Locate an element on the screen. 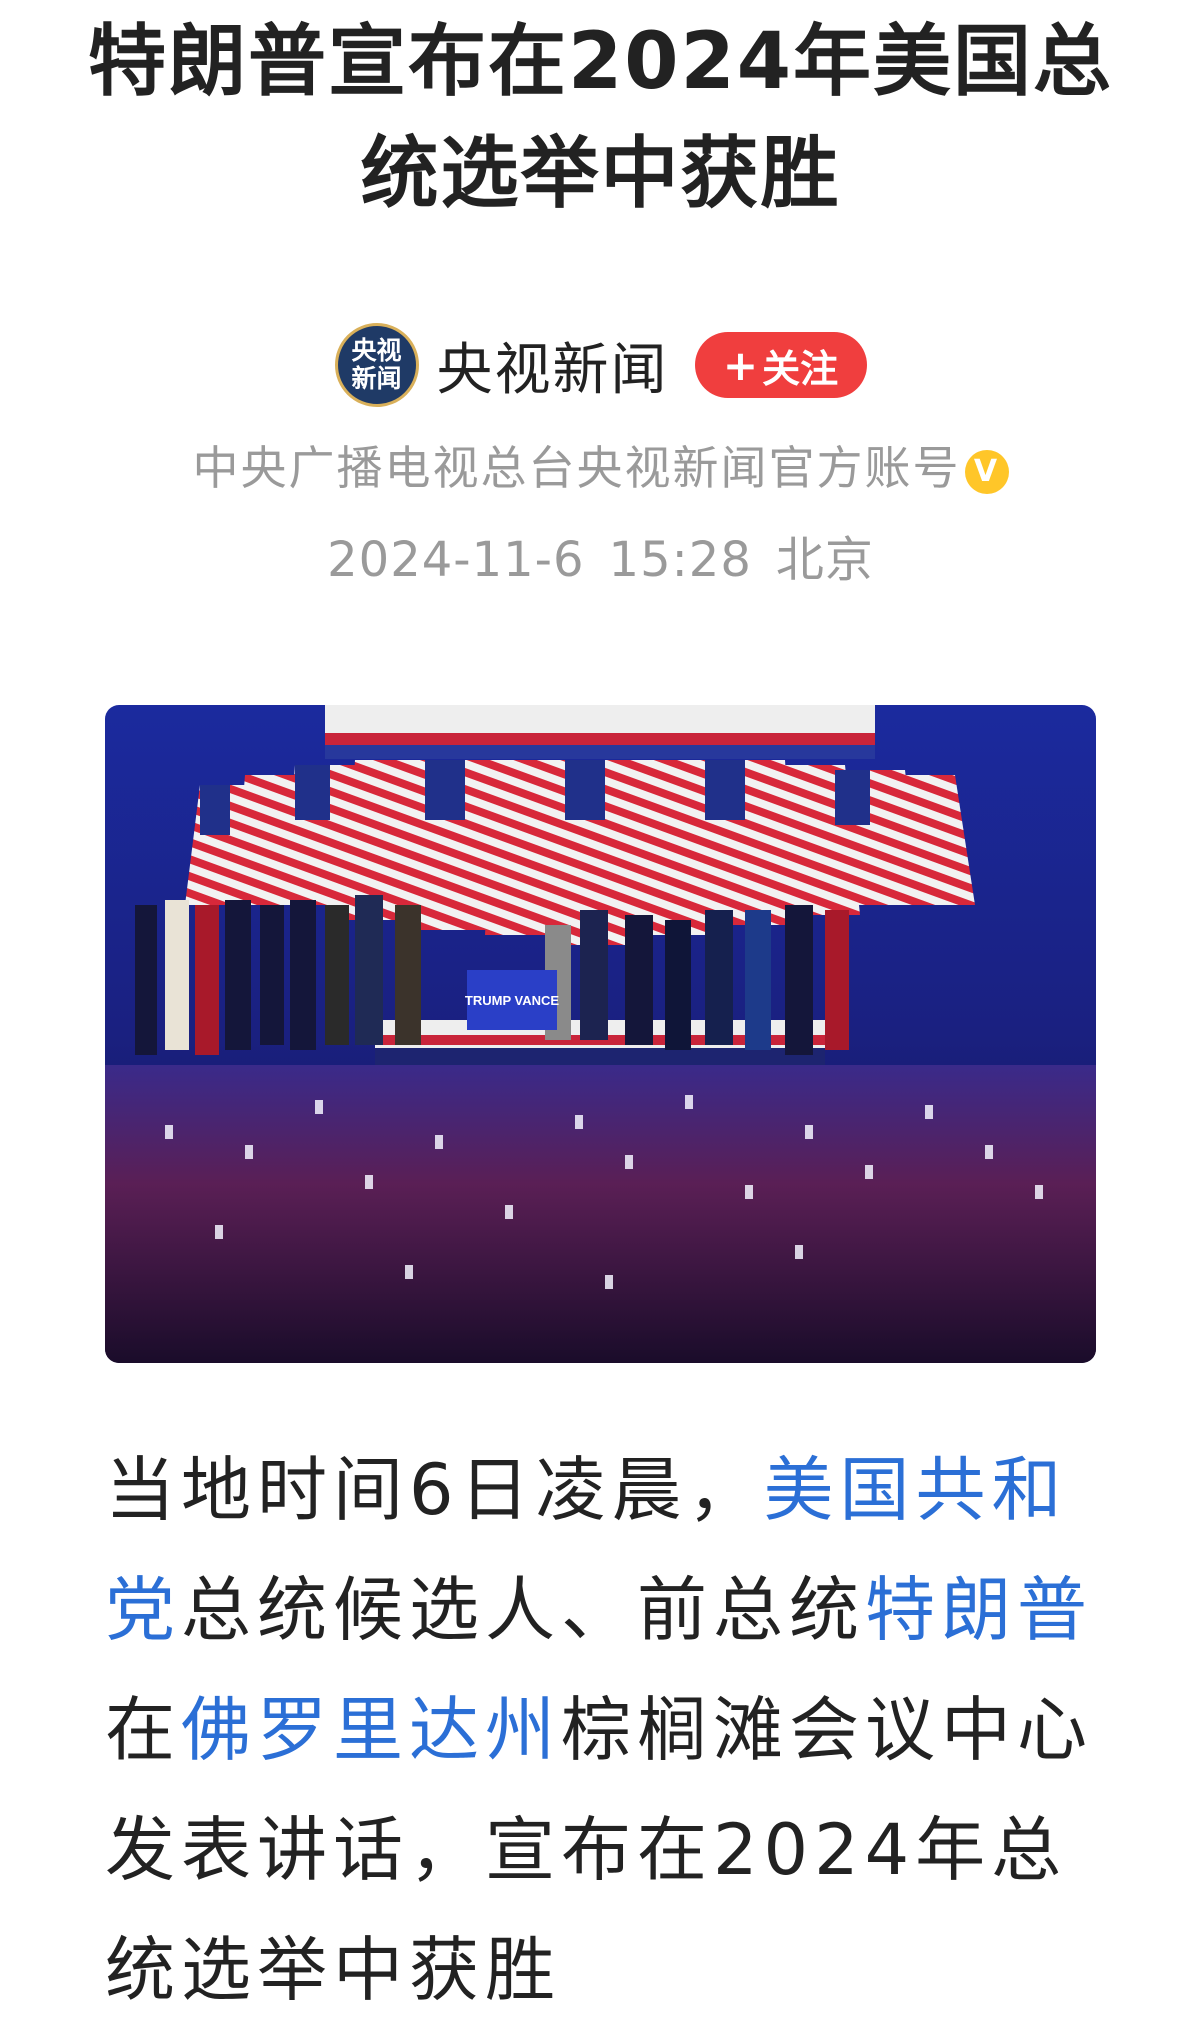 The height and width of the screenshot is (2030, 1201). body-segment: 当地时间6日凌晨， is located at coordinates (434, 1490).